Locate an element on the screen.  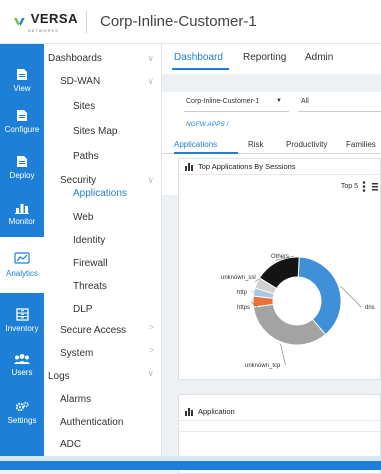
menu-dashboards: Dashboards ∨ is located at coordinates (103, 58).